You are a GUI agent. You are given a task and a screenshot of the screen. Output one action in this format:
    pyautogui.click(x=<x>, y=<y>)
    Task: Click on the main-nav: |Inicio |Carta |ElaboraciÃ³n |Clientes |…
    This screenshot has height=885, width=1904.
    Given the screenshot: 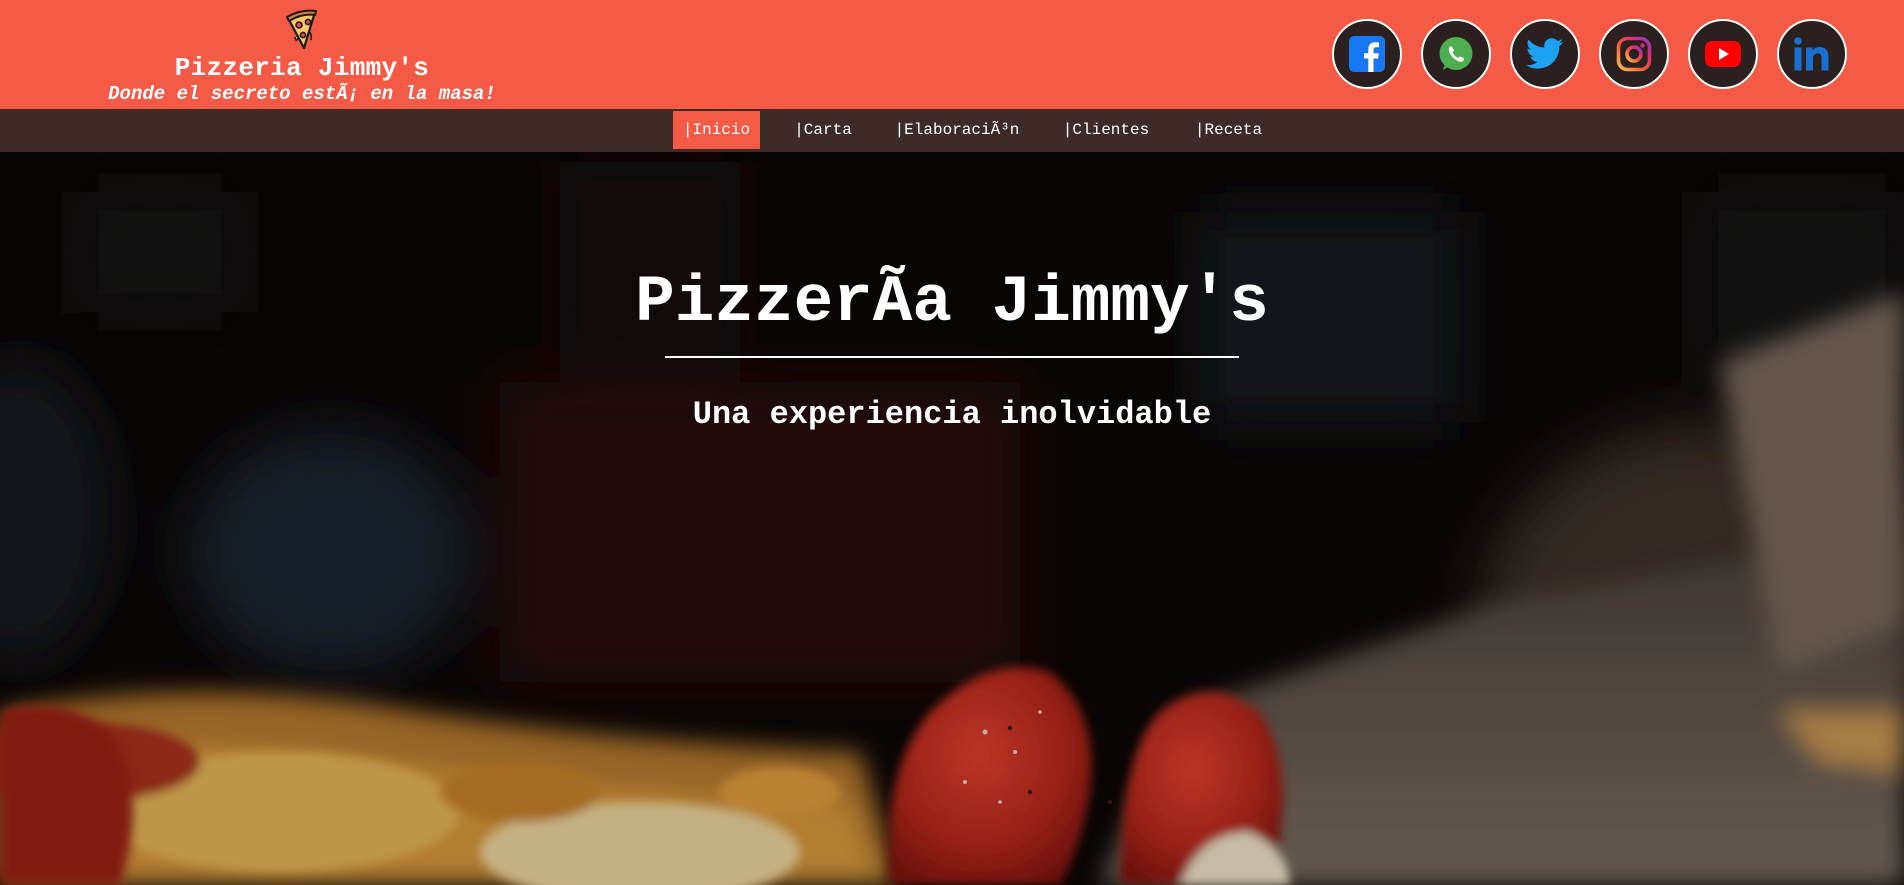 What is the action you would take?
    pyautogui.click(x=952, y=130)
    